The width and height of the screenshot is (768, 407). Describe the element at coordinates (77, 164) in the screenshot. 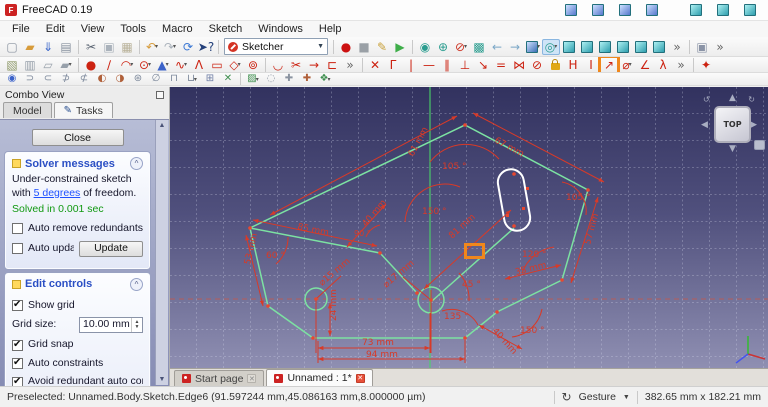

I see `solver-messages-header: Solver messages ^` at that location.